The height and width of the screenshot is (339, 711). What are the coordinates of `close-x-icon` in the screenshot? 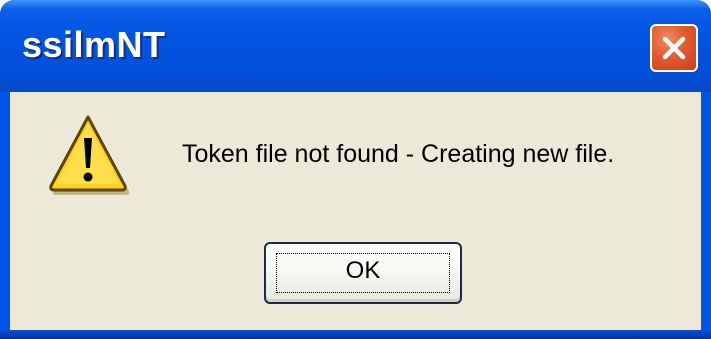 It's located at (674, 48).